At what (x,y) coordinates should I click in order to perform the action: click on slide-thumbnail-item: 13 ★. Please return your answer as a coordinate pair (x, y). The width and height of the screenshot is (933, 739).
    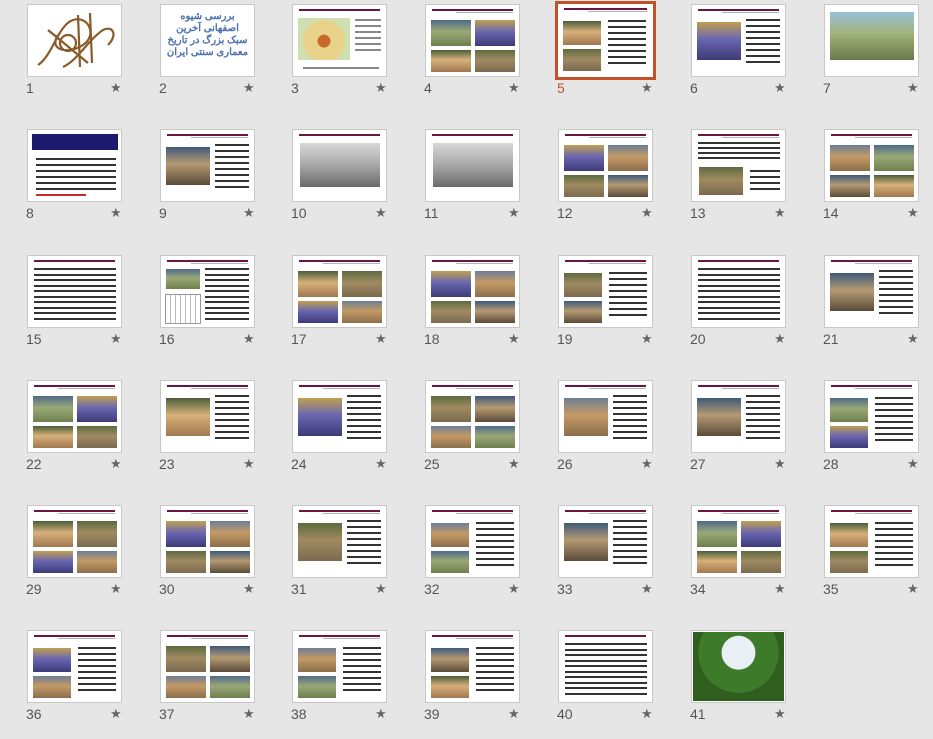
    Looking at the image, I should click on (748, 182).